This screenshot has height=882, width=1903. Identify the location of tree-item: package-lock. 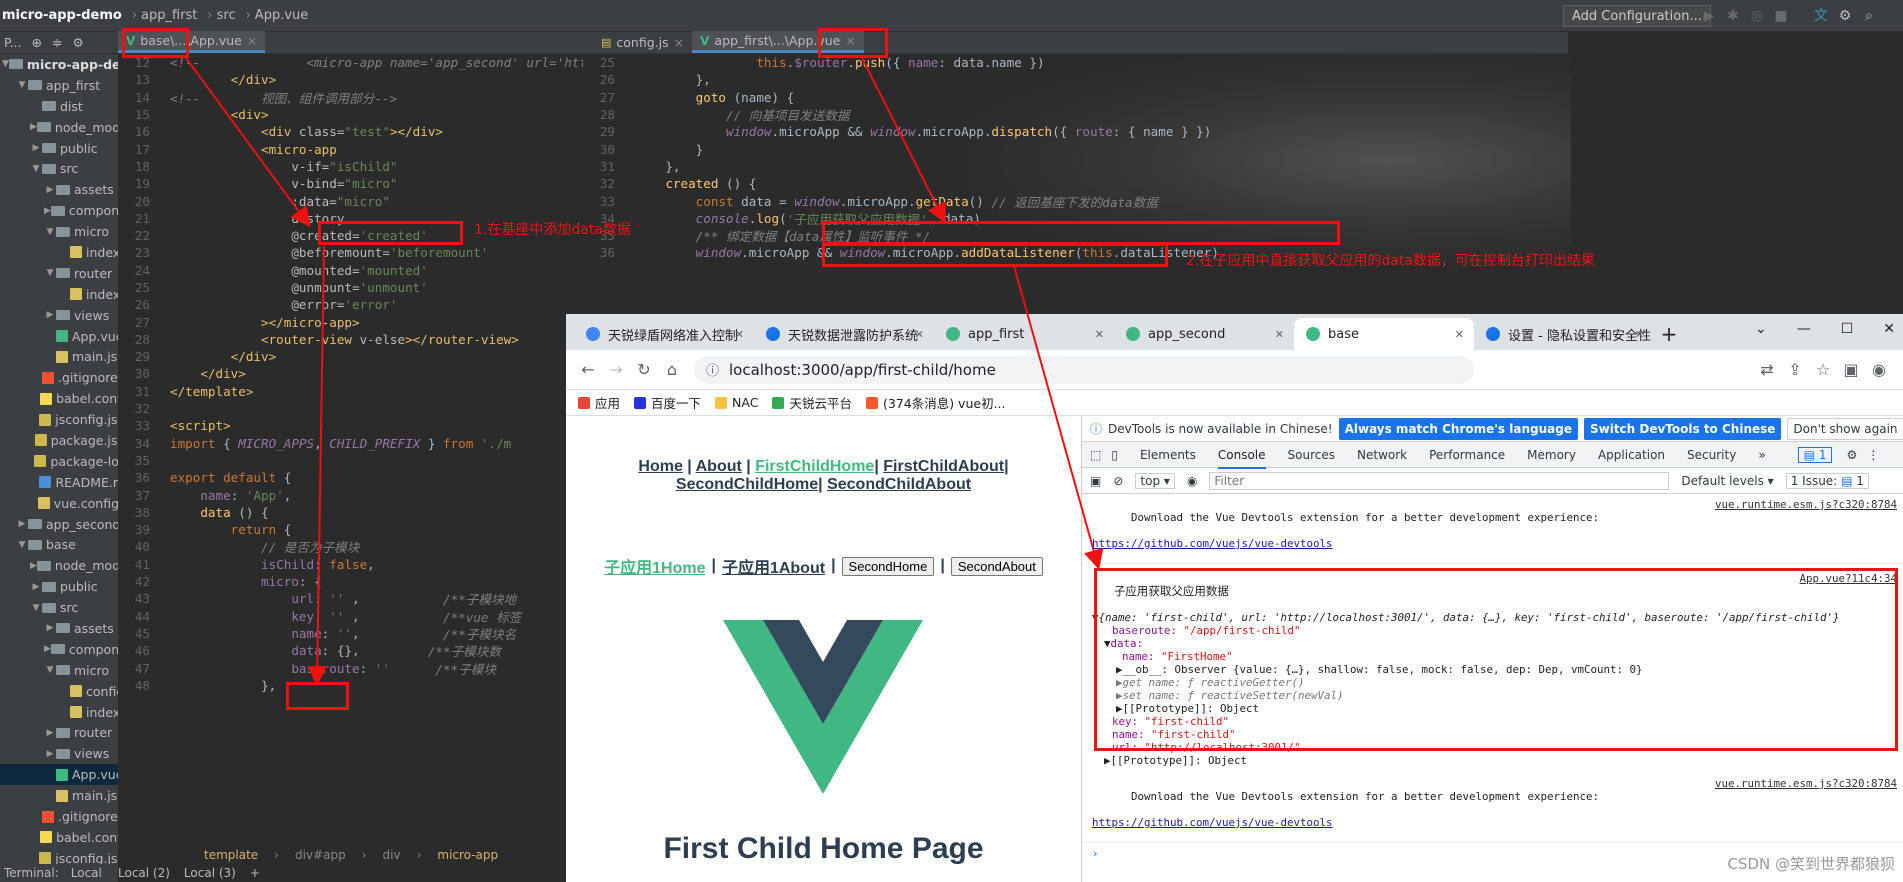
(66, 461).